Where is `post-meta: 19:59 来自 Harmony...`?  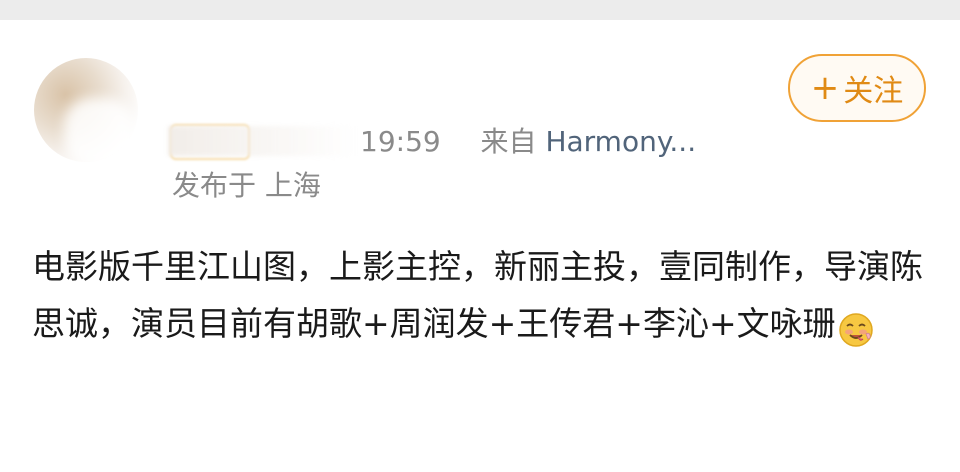
post-meta: 19:59 来自 Harmony... is located at coordinates (528, 142).